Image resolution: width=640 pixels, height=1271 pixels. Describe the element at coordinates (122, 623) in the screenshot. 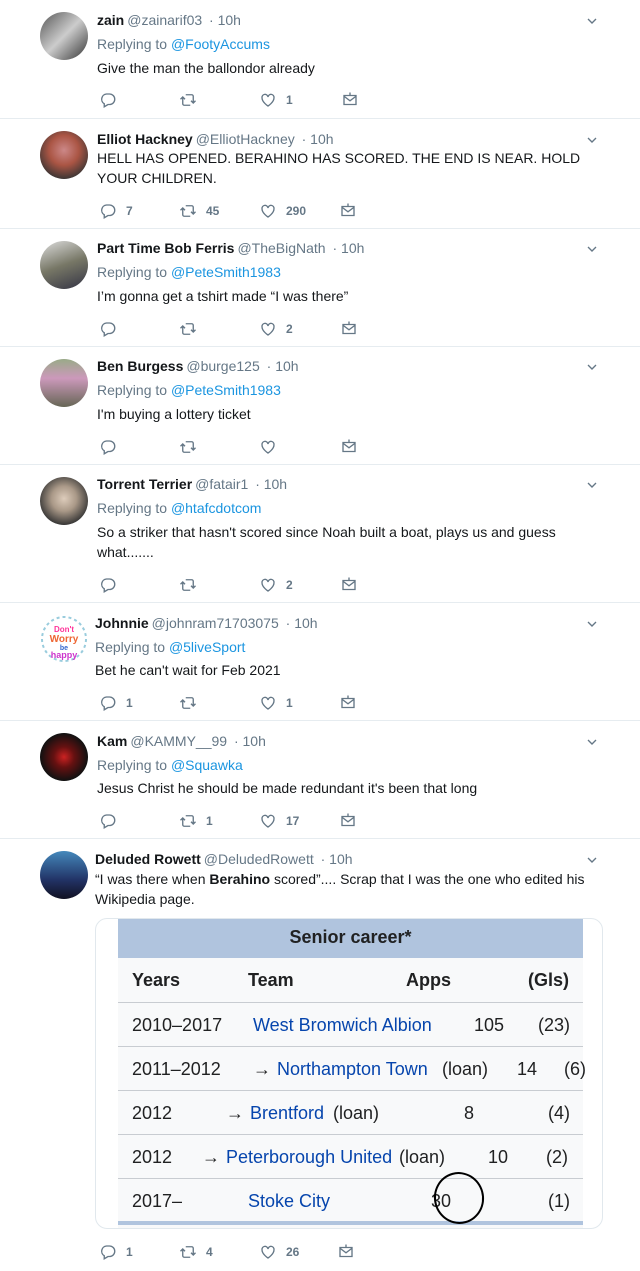

I see `user-name: Johnnie` at that location.